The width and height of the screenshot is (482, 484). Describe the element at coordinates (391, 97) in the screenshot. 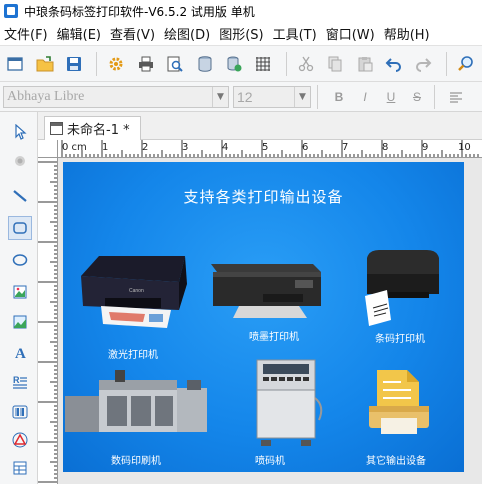

I see `underline-button: U` at that location.